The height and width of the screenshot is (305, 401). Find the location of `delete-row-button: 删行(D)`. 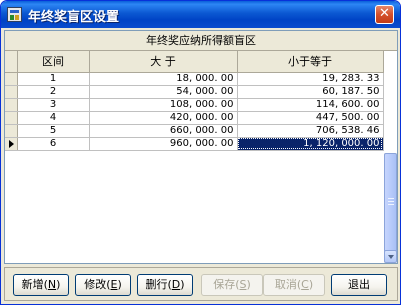

delete-row-button: 删行(D) is located at coordinates (165, 285).